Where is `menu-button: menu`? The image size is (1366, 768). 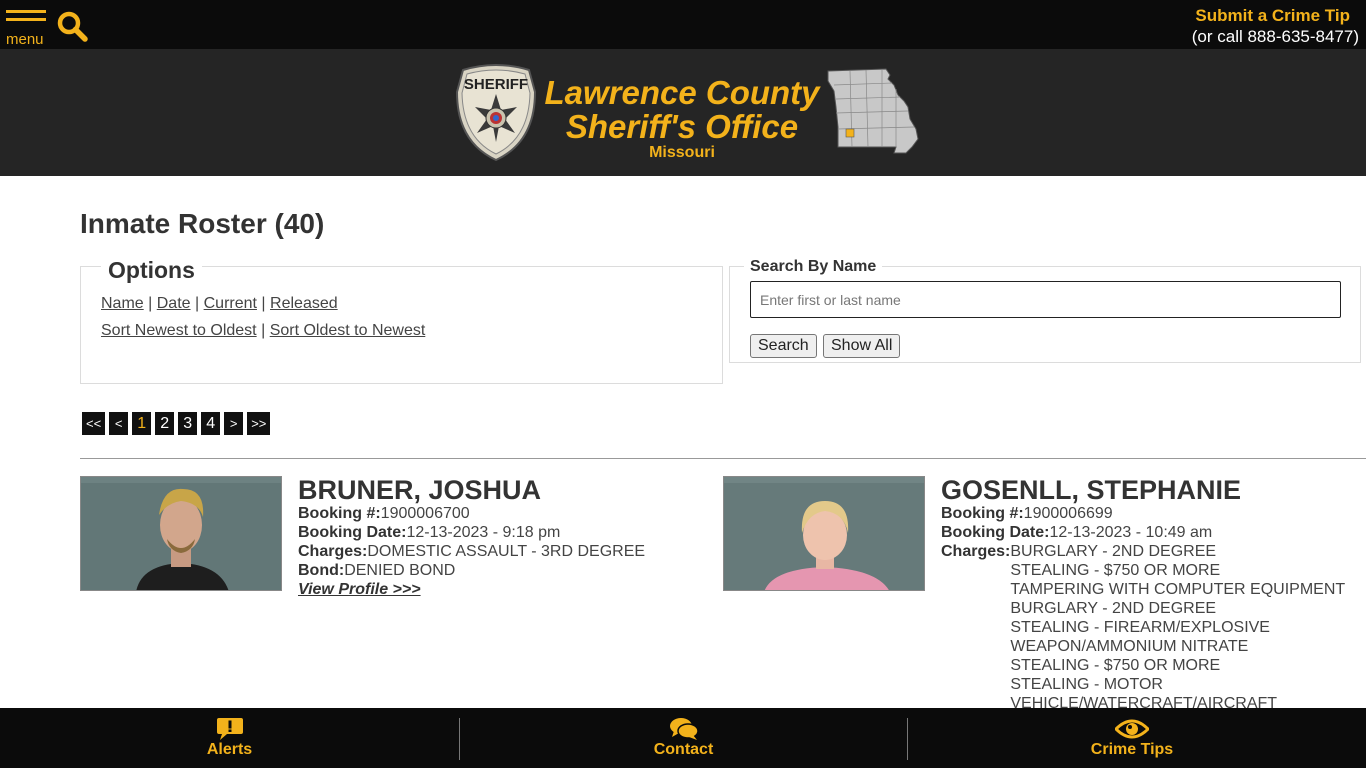 menu-button: menu is located at coordinates (27, 29).